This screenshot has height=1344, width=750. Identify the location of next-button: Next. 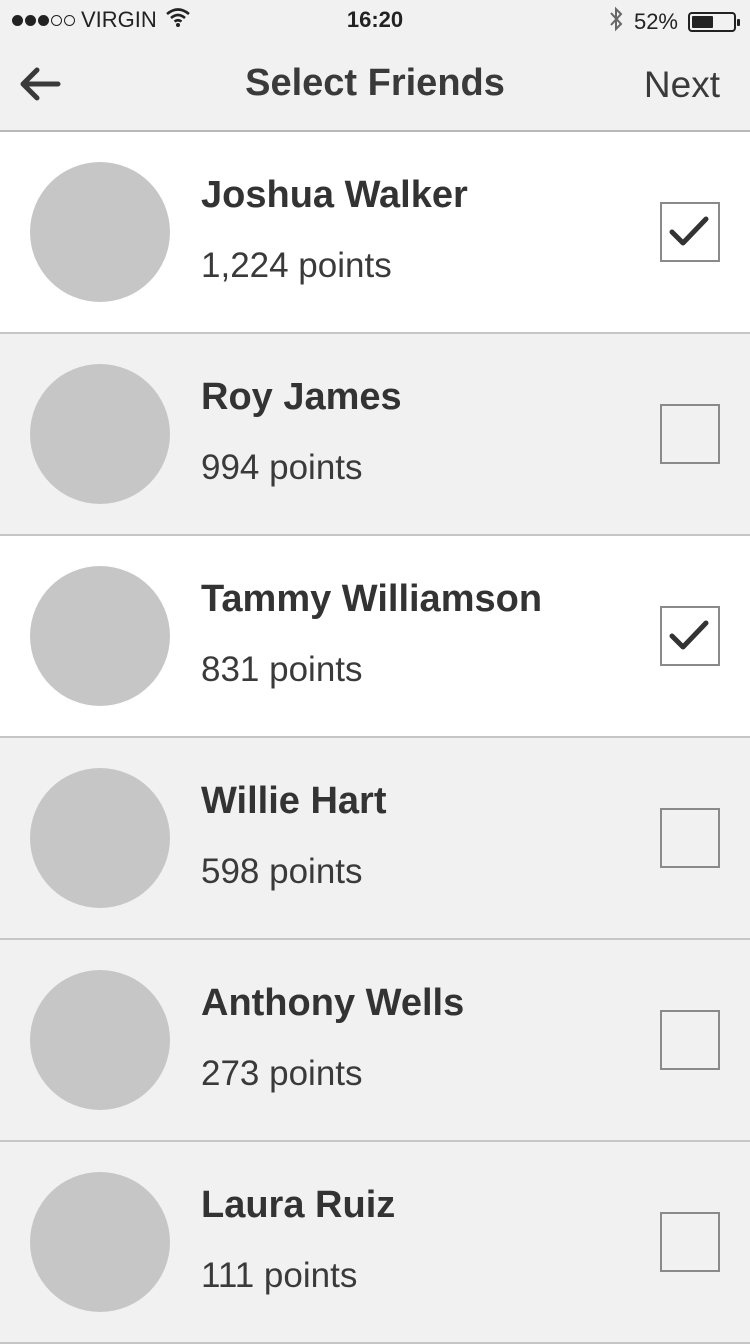
(682, 85).